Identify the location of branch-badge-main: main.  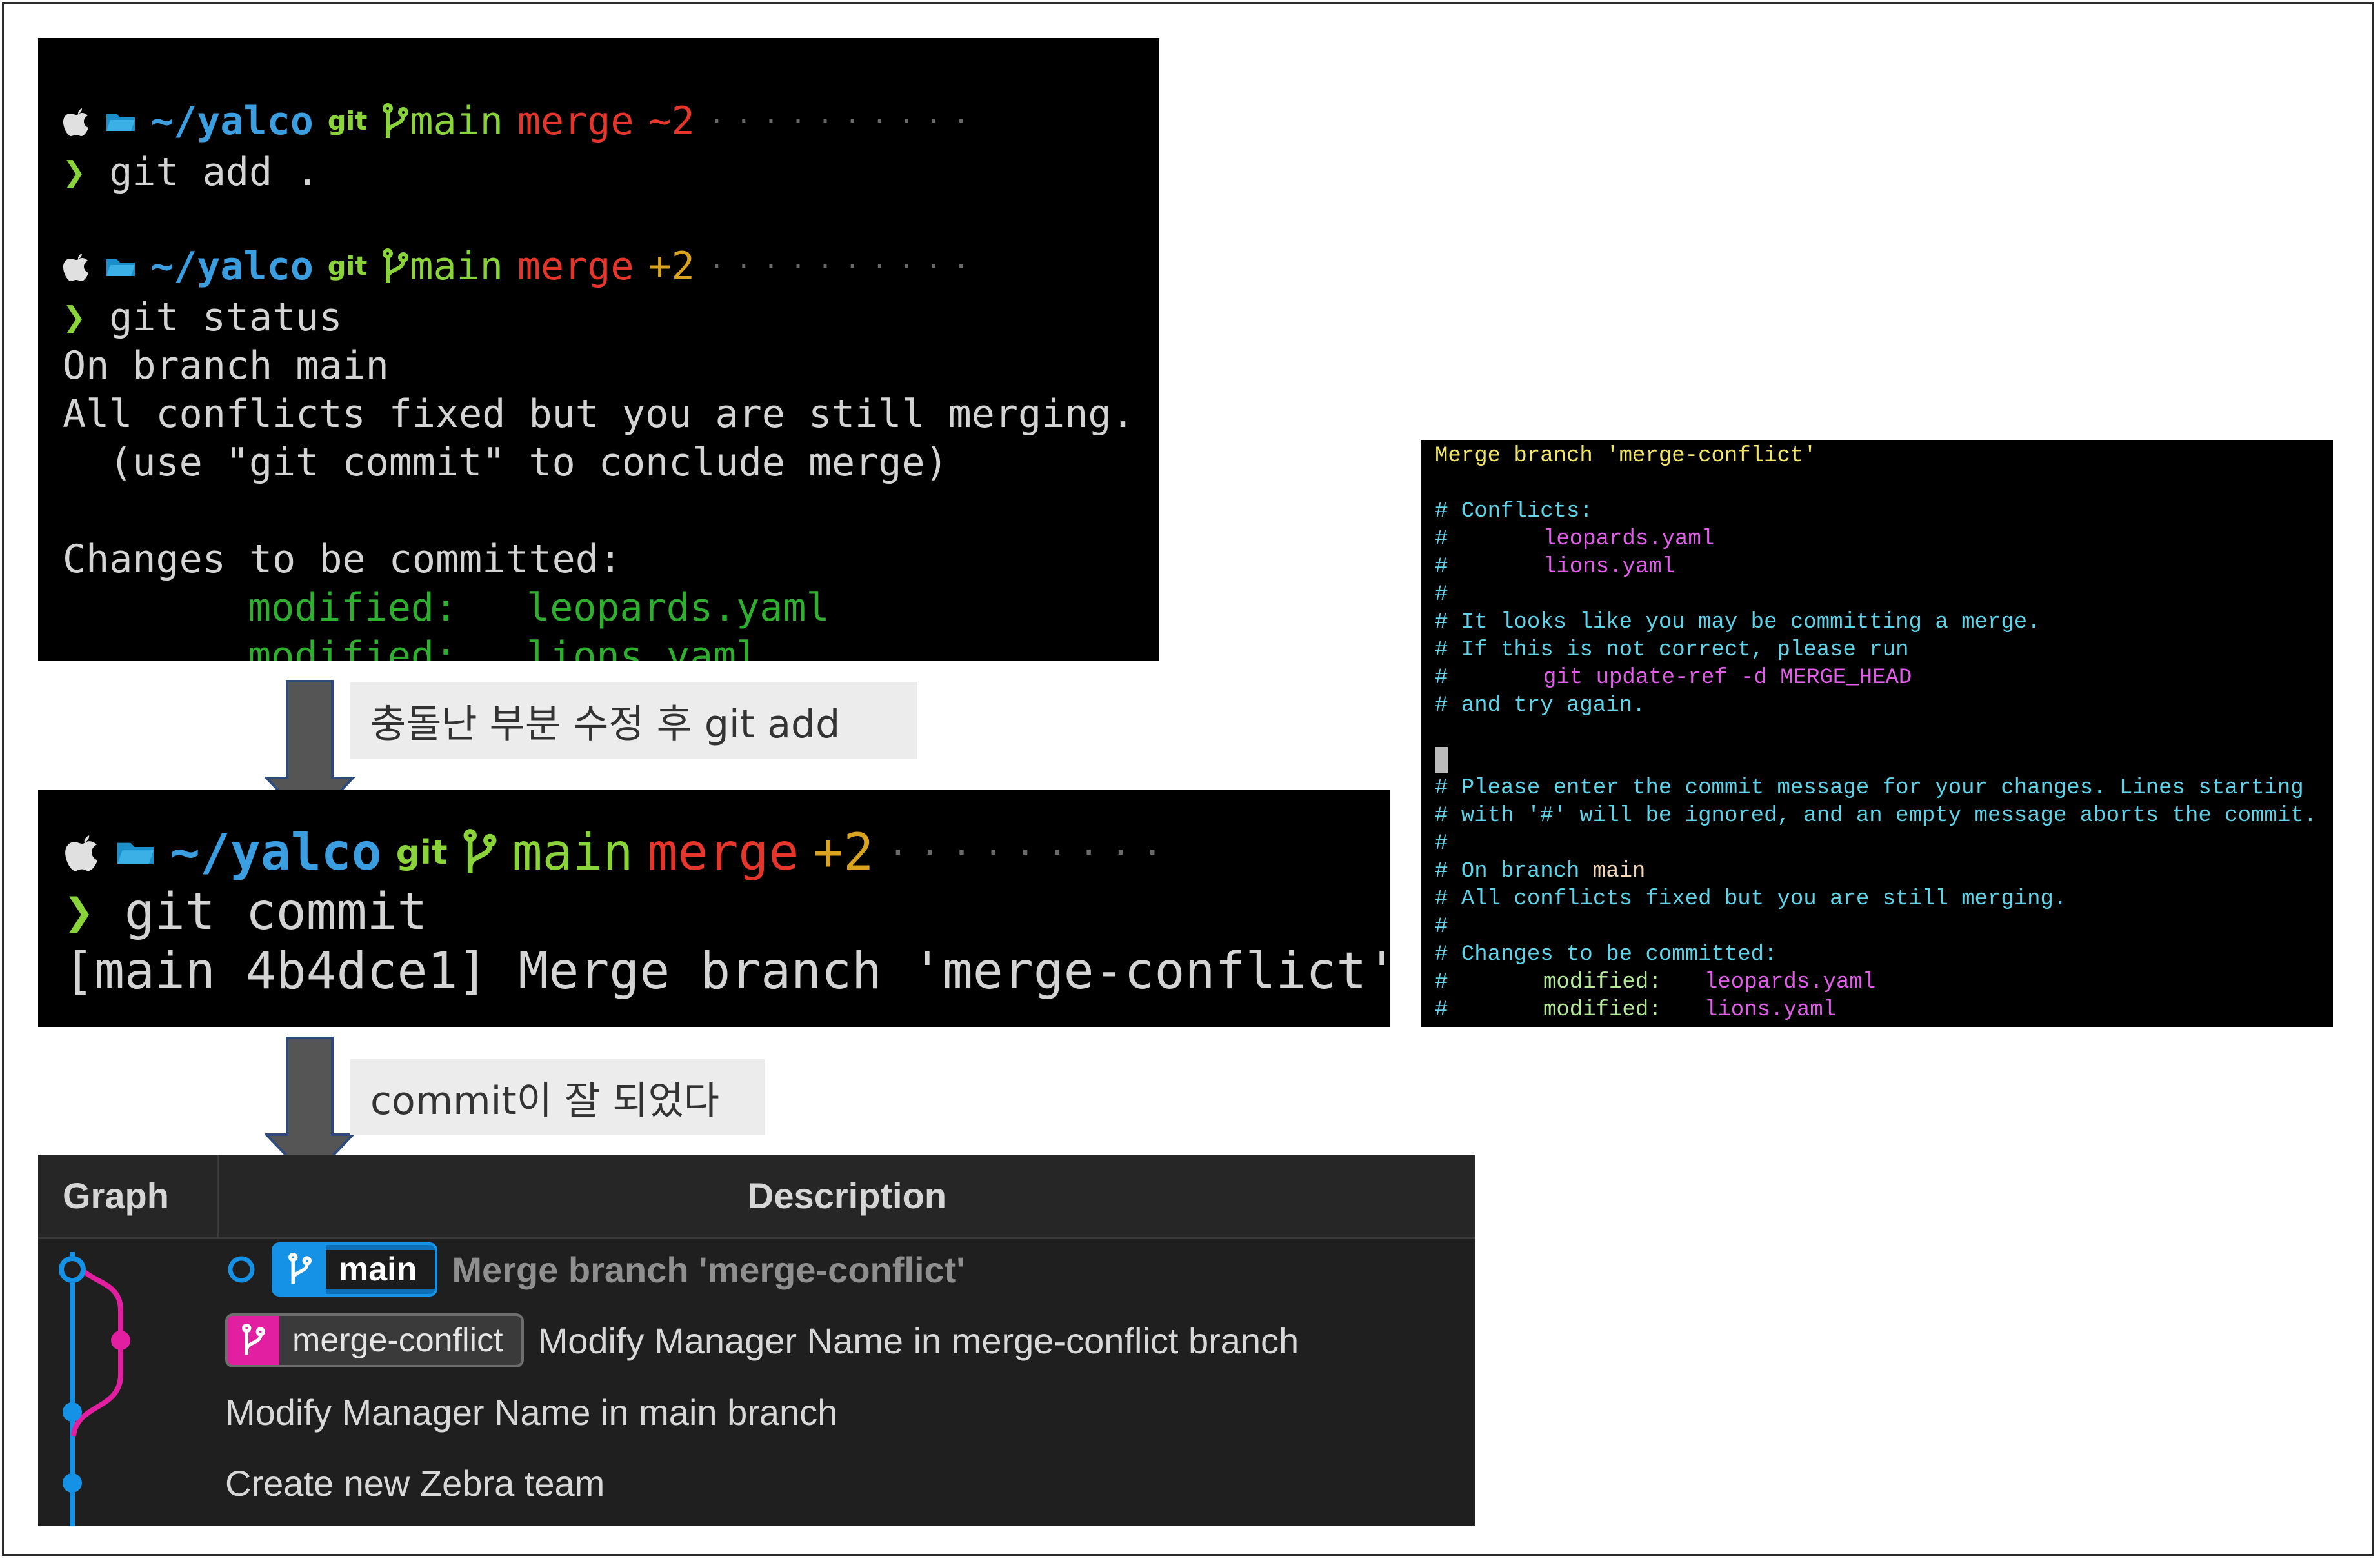
(355, 1269).